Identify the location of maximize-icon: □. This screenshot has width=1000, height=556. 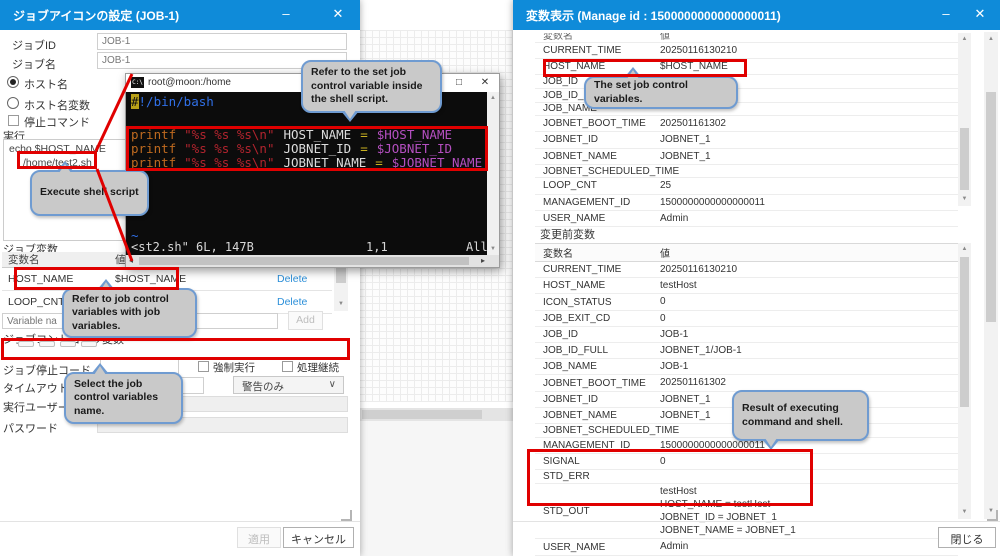
(459, 83).